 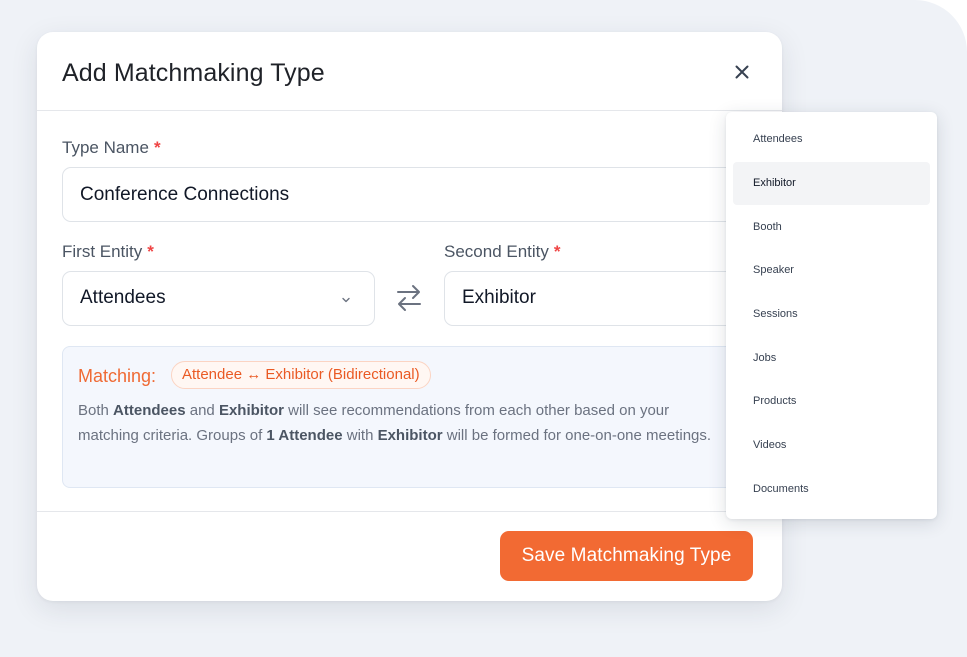 I want to click on desc-text: and, so click(x=202, y=410).